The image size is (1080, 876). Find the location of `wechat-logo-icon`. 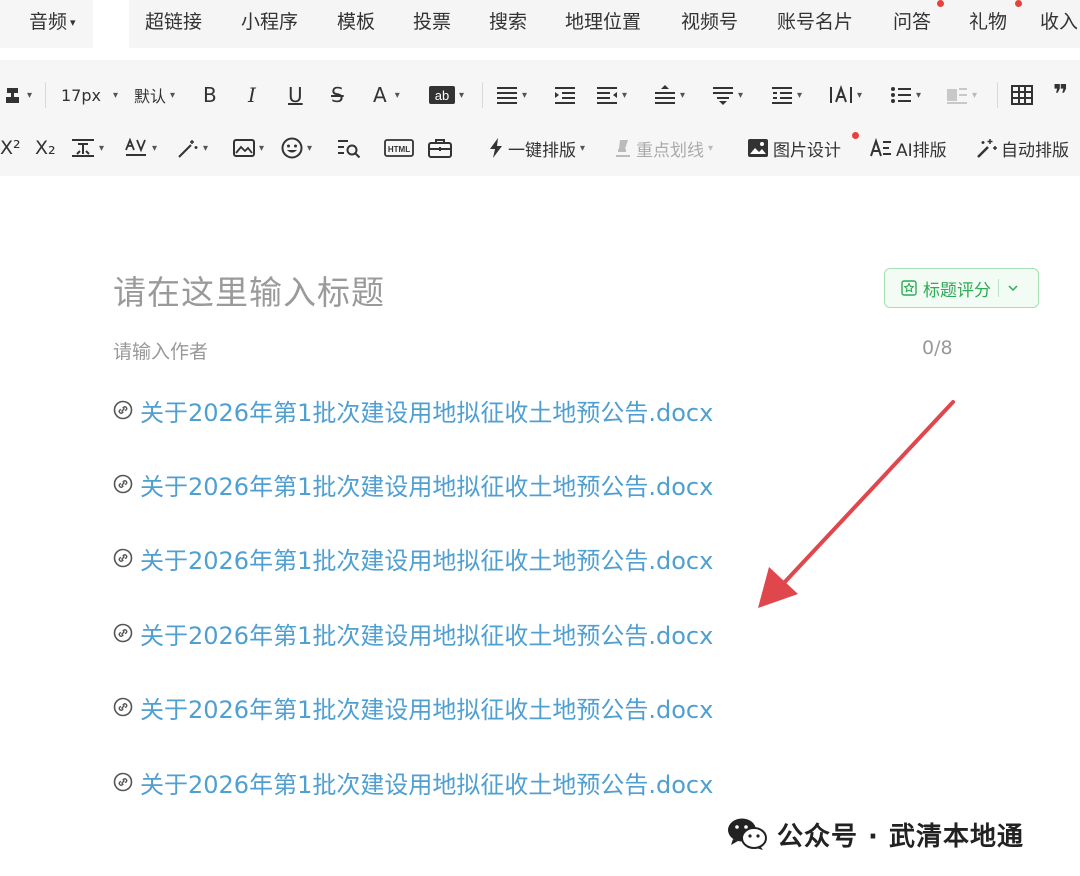

wechat-logo-icon is located at coordinates (747, 834).